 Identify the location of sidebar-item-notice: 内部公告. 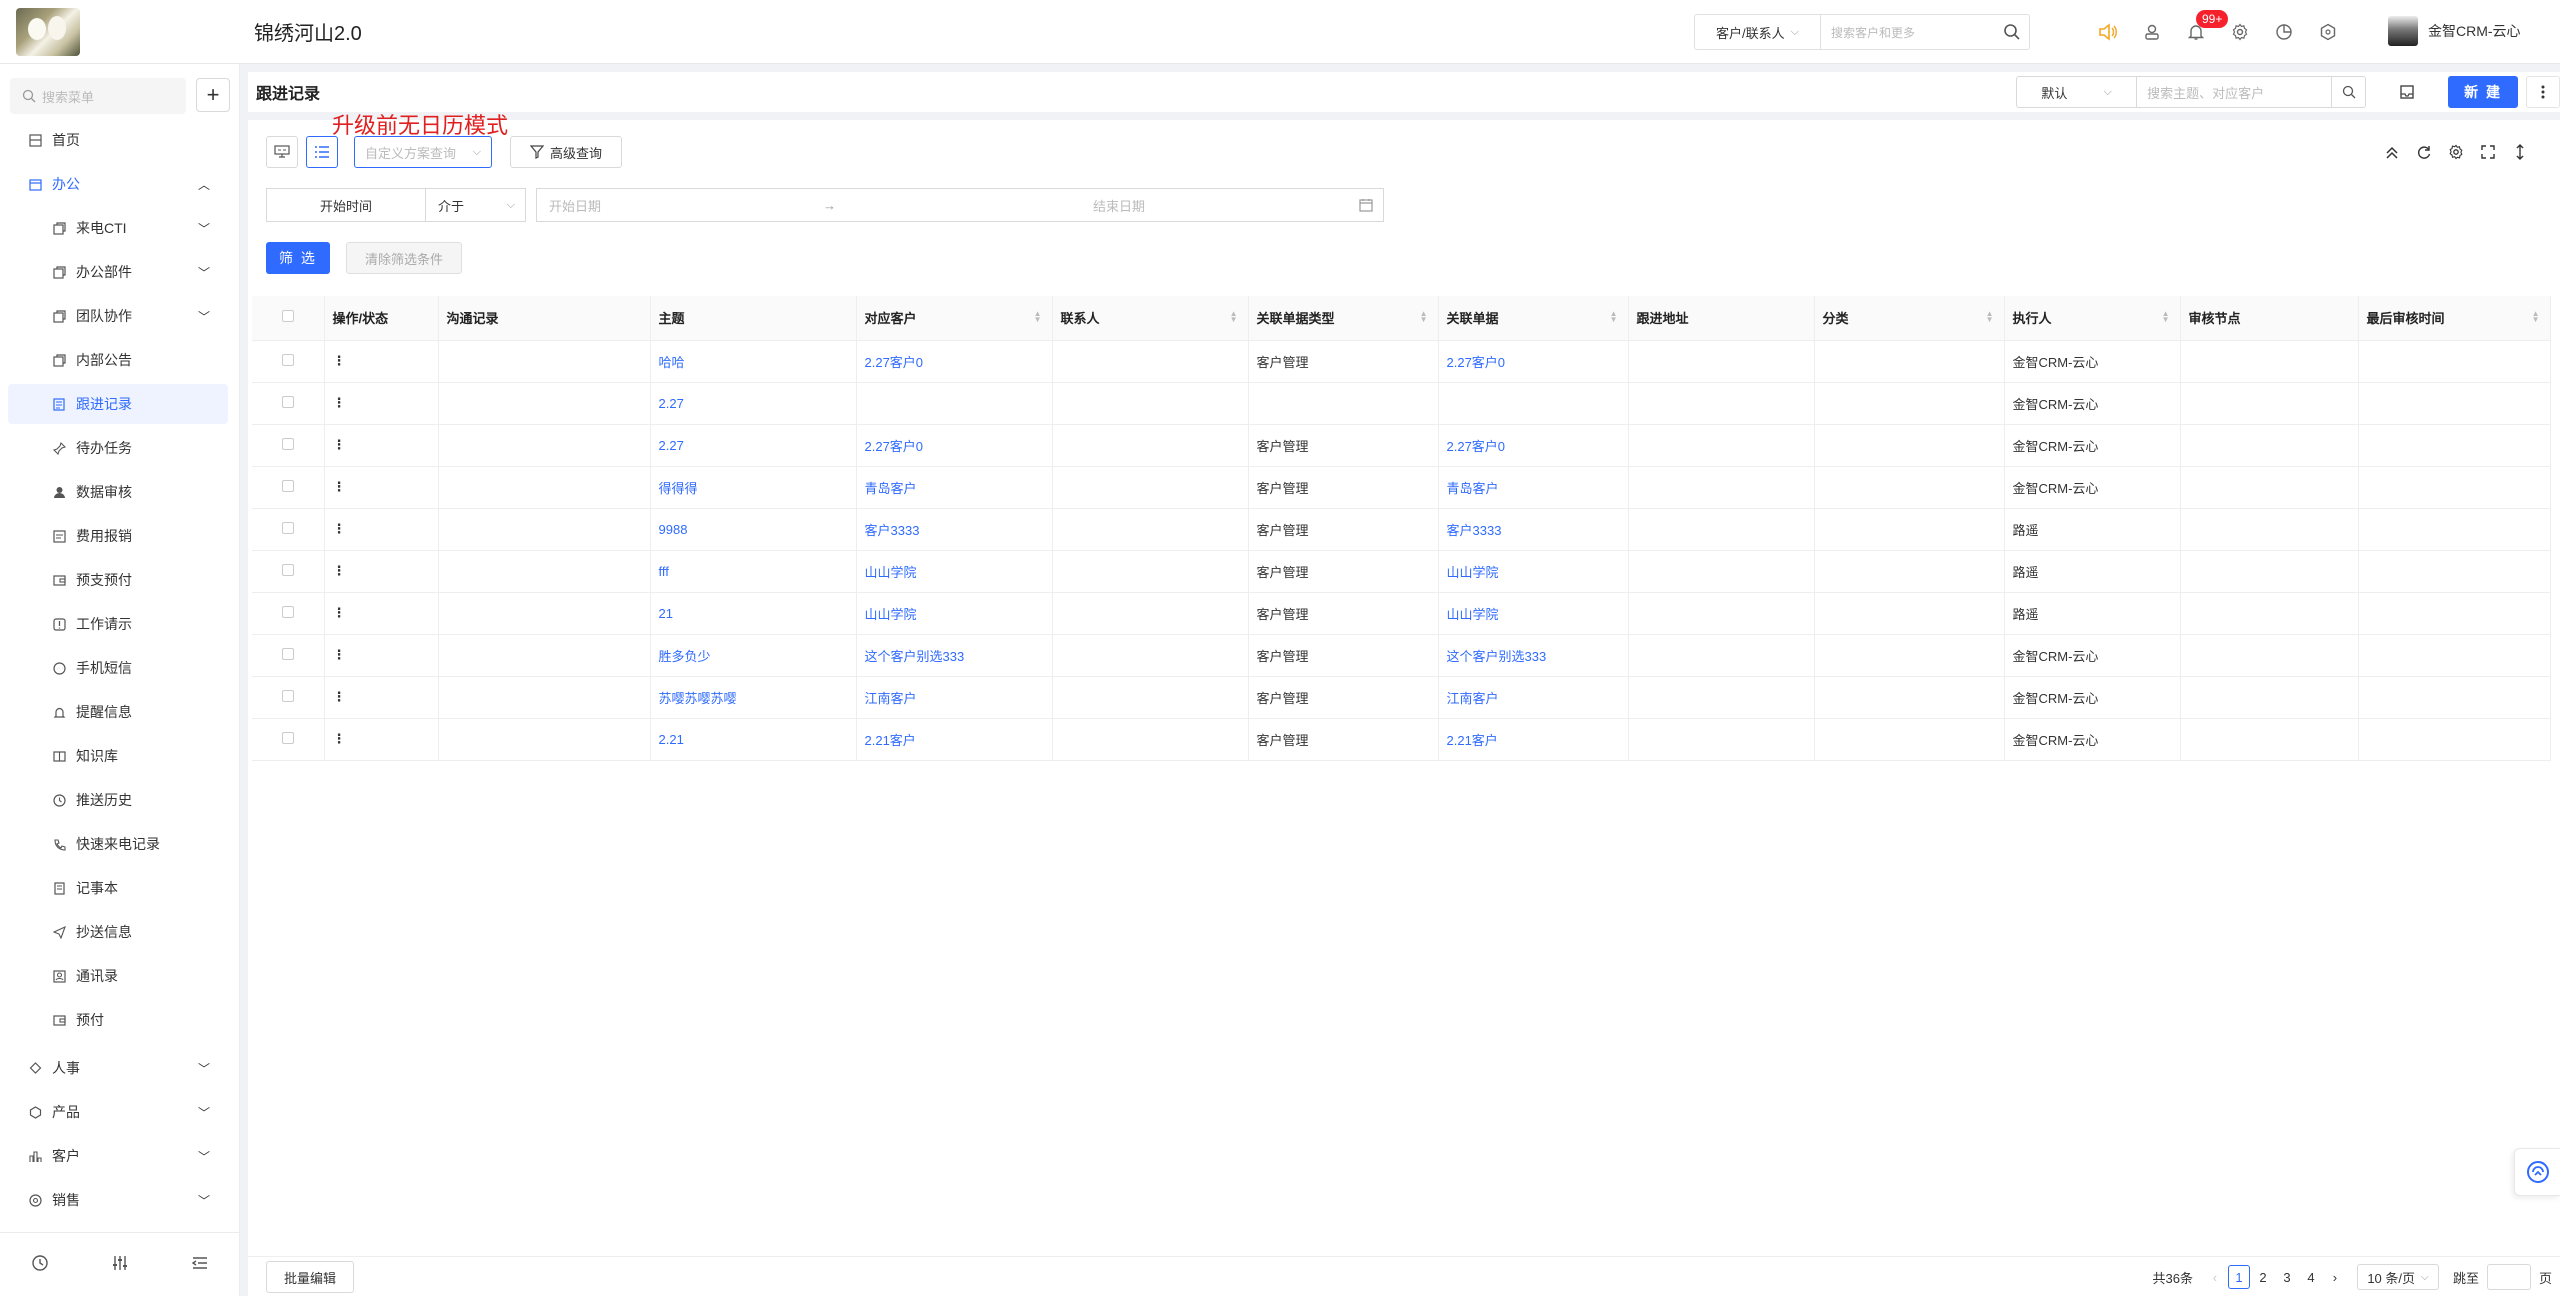
(120, 360).